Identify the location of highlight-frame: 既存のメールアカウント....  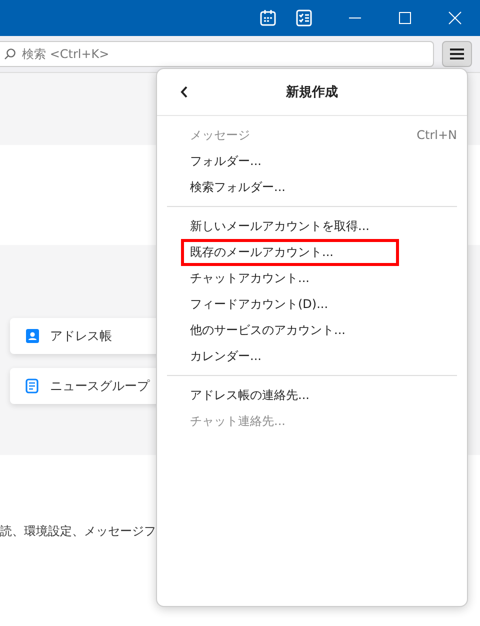
(290, 252).